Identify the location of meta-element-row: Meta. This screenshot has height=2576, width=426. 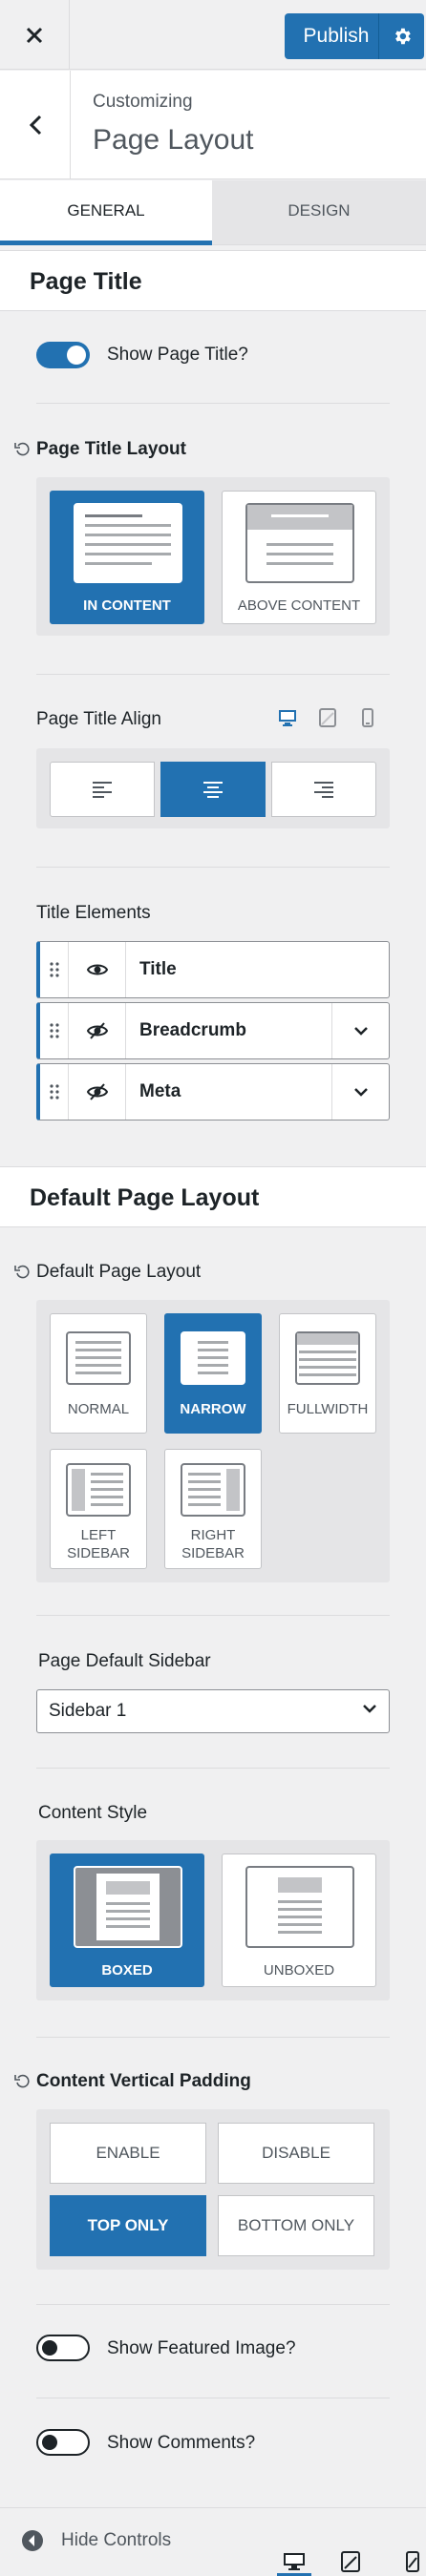
(213, 1091).